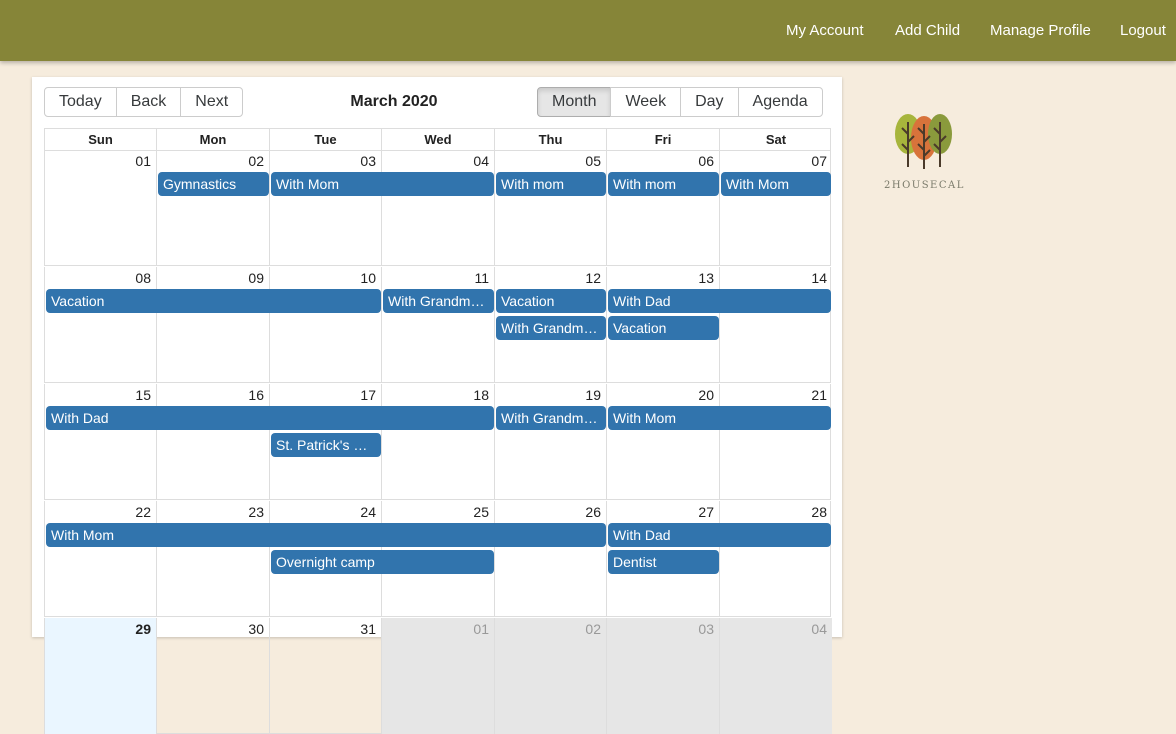 The width and height of the screenshot is (1176, 734). I want to click on day-cell: 30, so click(213, 676).